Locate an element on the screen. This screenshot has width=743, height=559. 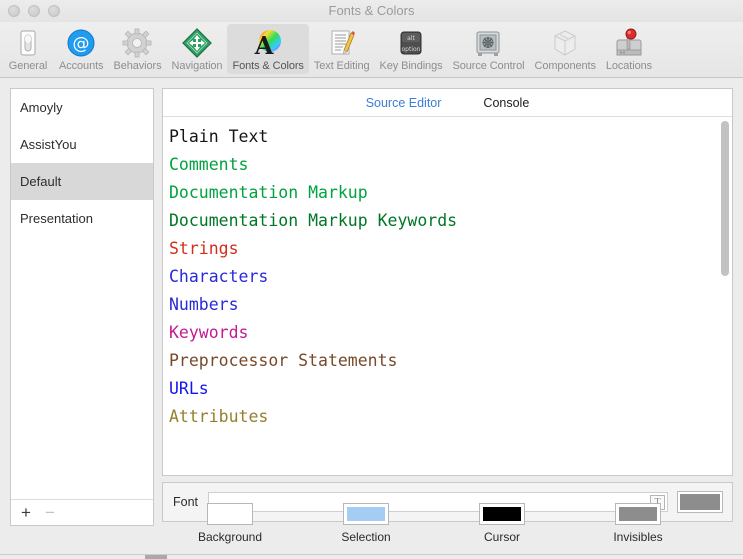
toolbar-item-key-bindings: alt option Key Bindings is located at coordinates (410, 49).